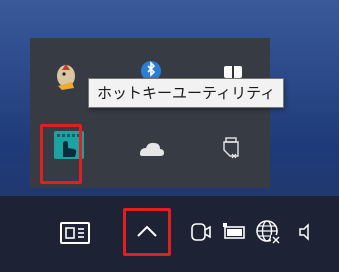 The width and height of the screenshot is (339, 272). What do you see at coordinates (306, 234) in the screenshot?
I see `speaker-icon` at bounding box center [306, 234].